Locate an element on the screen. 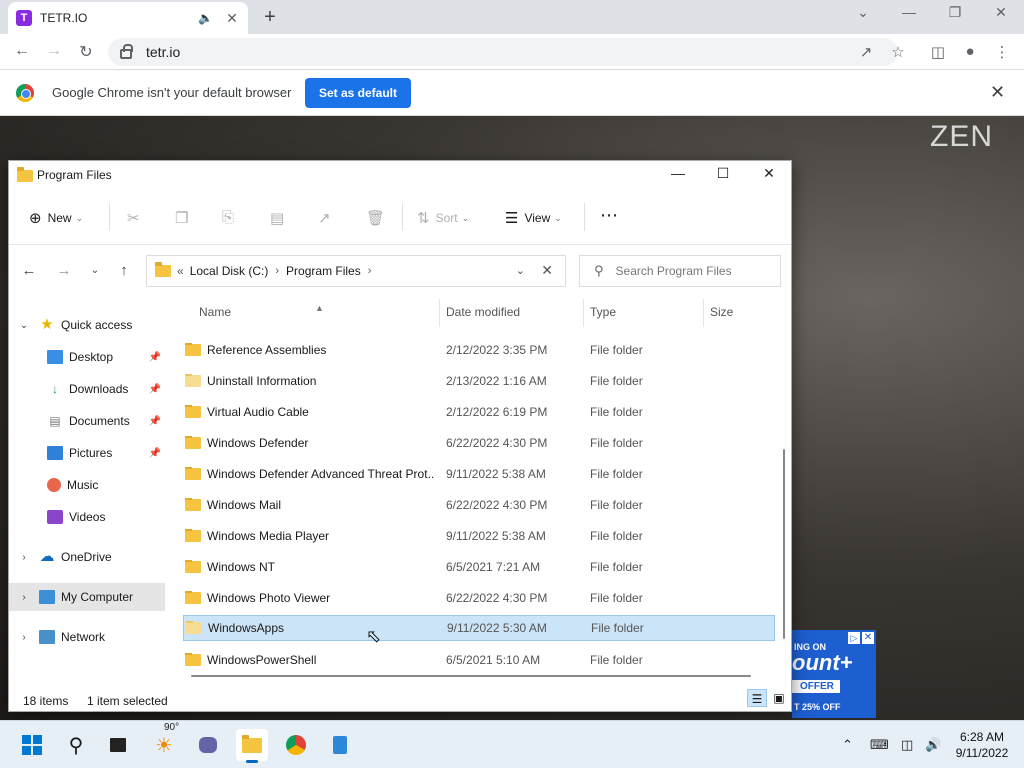 Image resolution: width=1024 pixels, height=768 pixels. search-icon: ⚲ is located at coordinates (76, 745).